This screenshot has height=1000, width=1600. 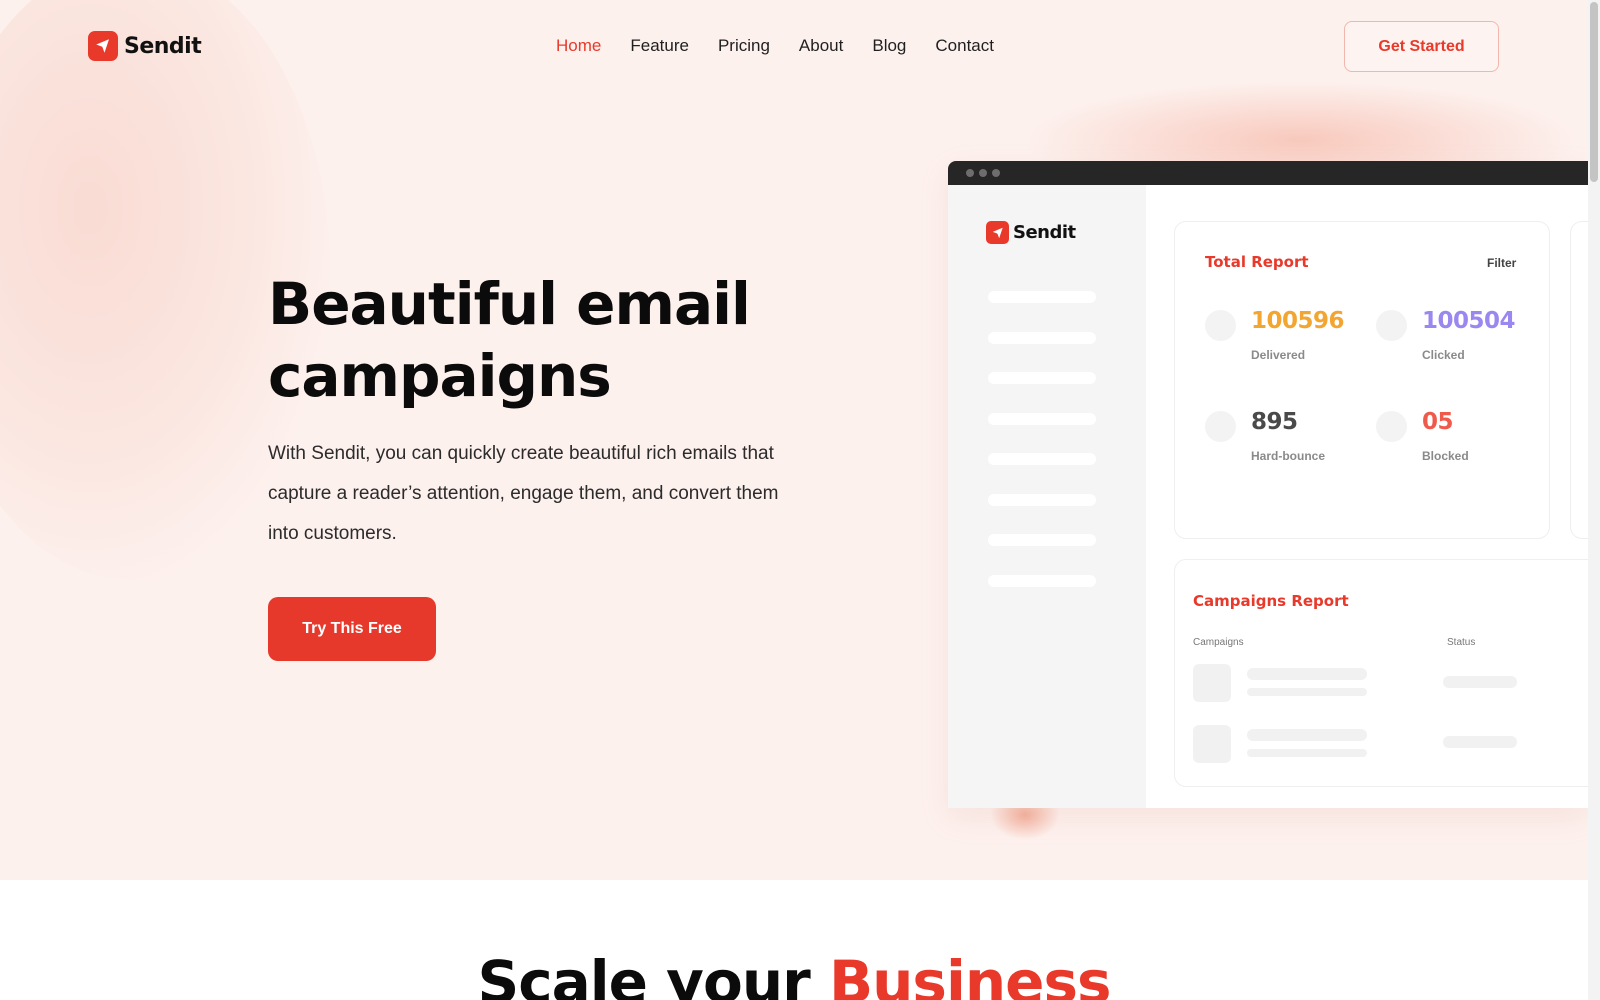 I want to click on window-titlebar, so click(x=1268, y=173).